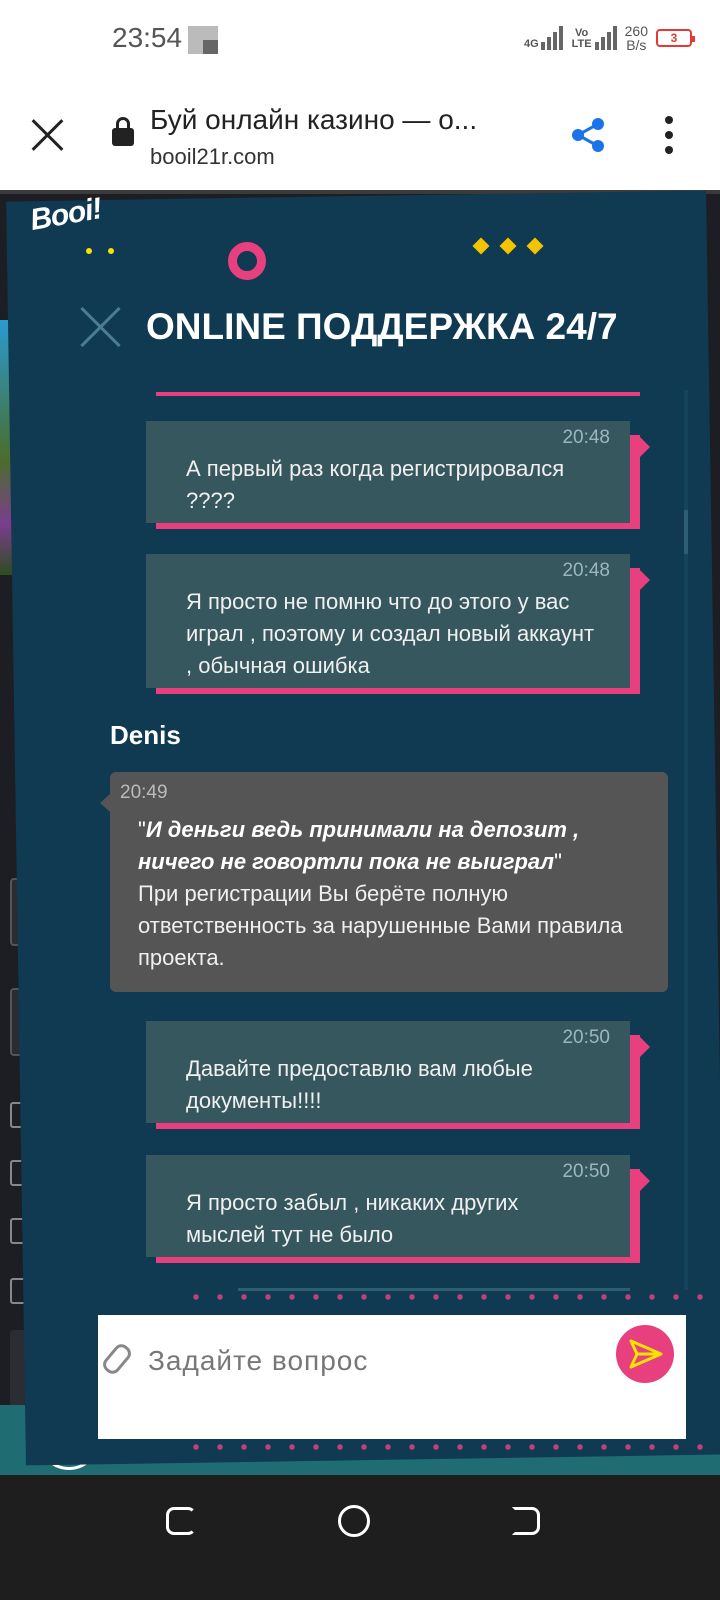 The image size is (720, 1600). What do you see at coordinates (526, 1521) in the screenshot?
I see `back-icon` at bounding box center [526, 1521].